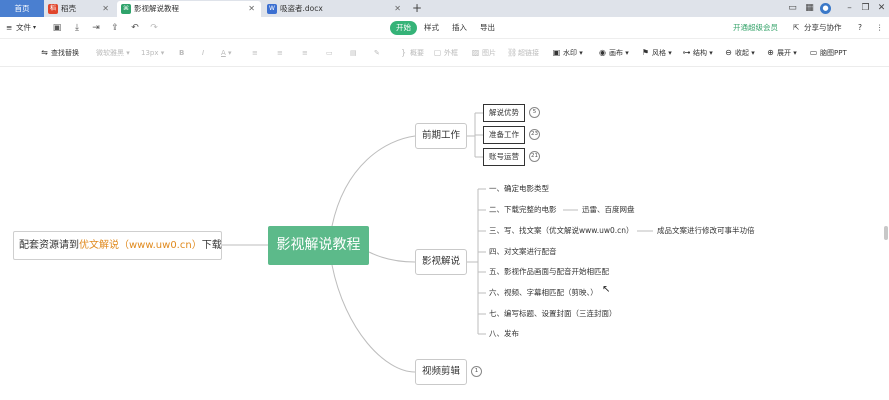  What do you see at coordinates (534, 134) in the screenshot?
I see `prep-preparation-count: 23` at bounding box center [534, 134].